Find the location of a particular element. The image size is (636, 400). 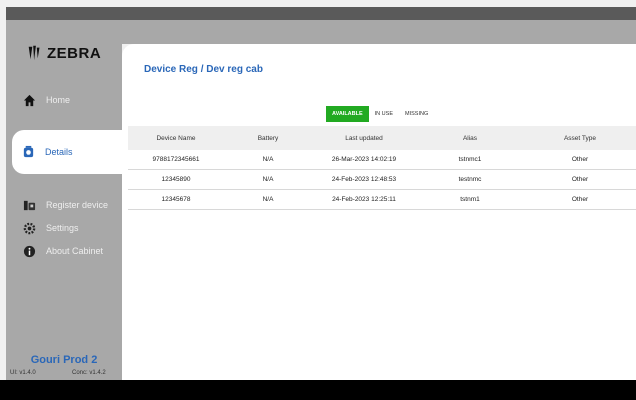

sidebar-item-register-device: Register device is located at coordinates (64, 205).